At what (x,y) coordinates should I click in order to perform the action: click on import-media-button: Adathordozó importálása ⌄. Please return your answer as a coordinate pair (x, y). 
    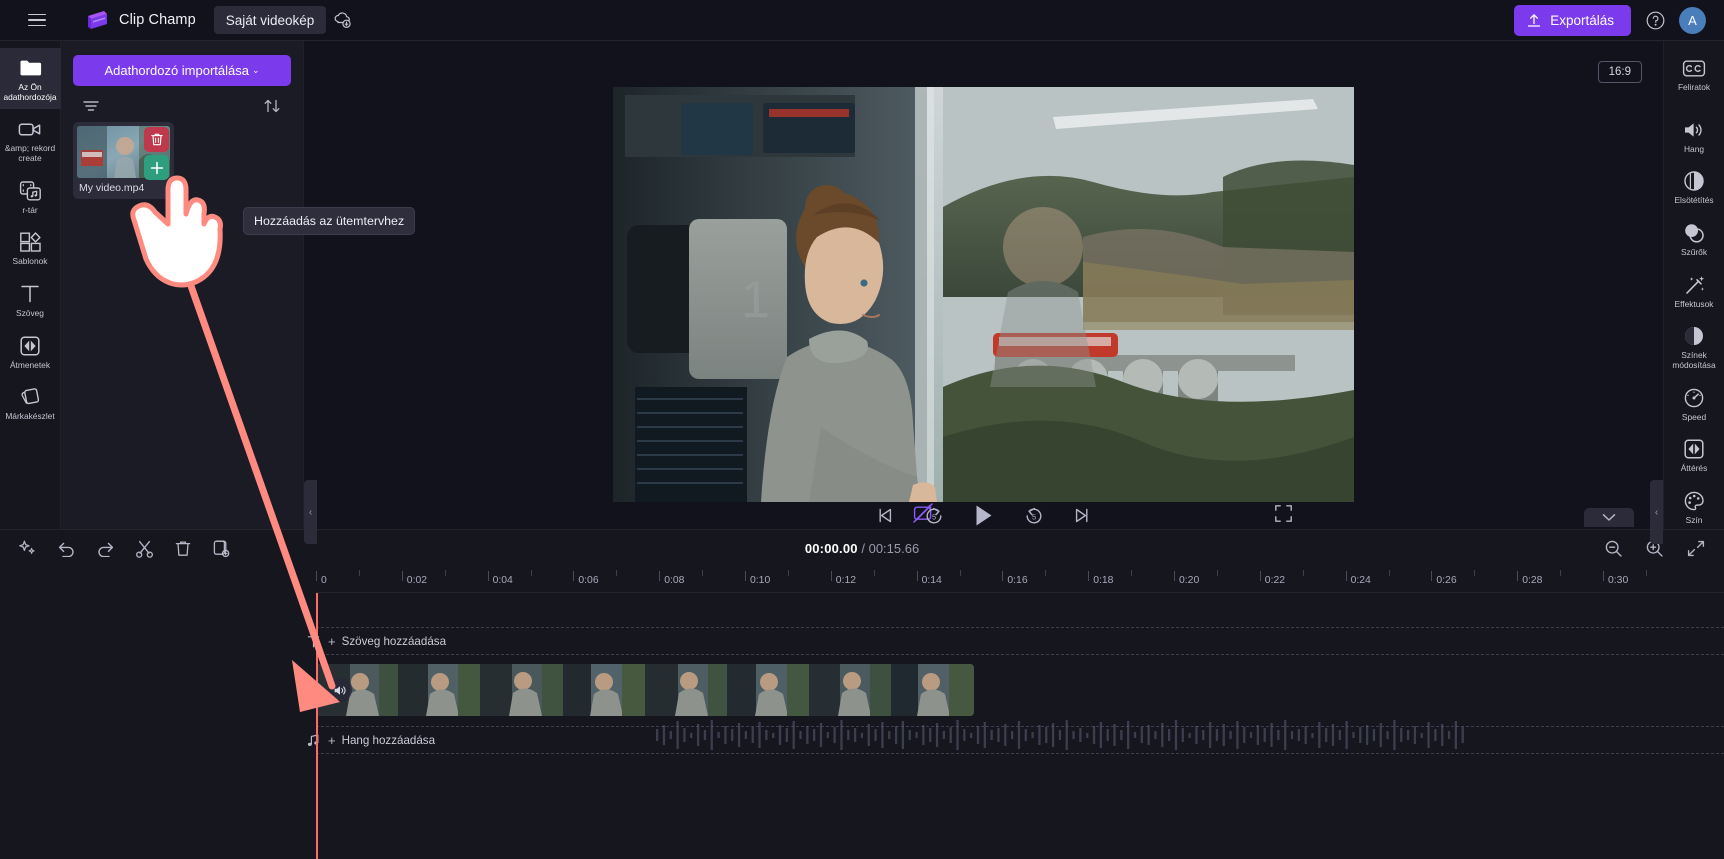
    Looking at the image, I should click on (182, 70).